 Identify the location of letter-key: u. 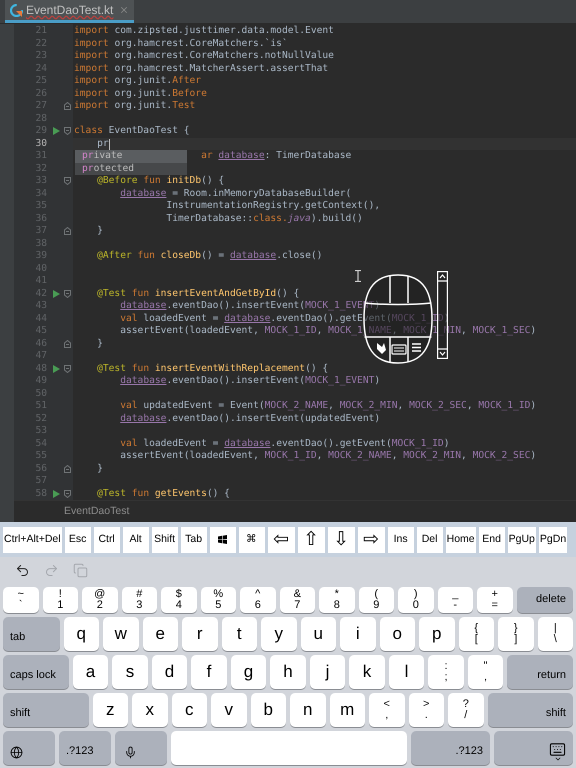
(318, 634).